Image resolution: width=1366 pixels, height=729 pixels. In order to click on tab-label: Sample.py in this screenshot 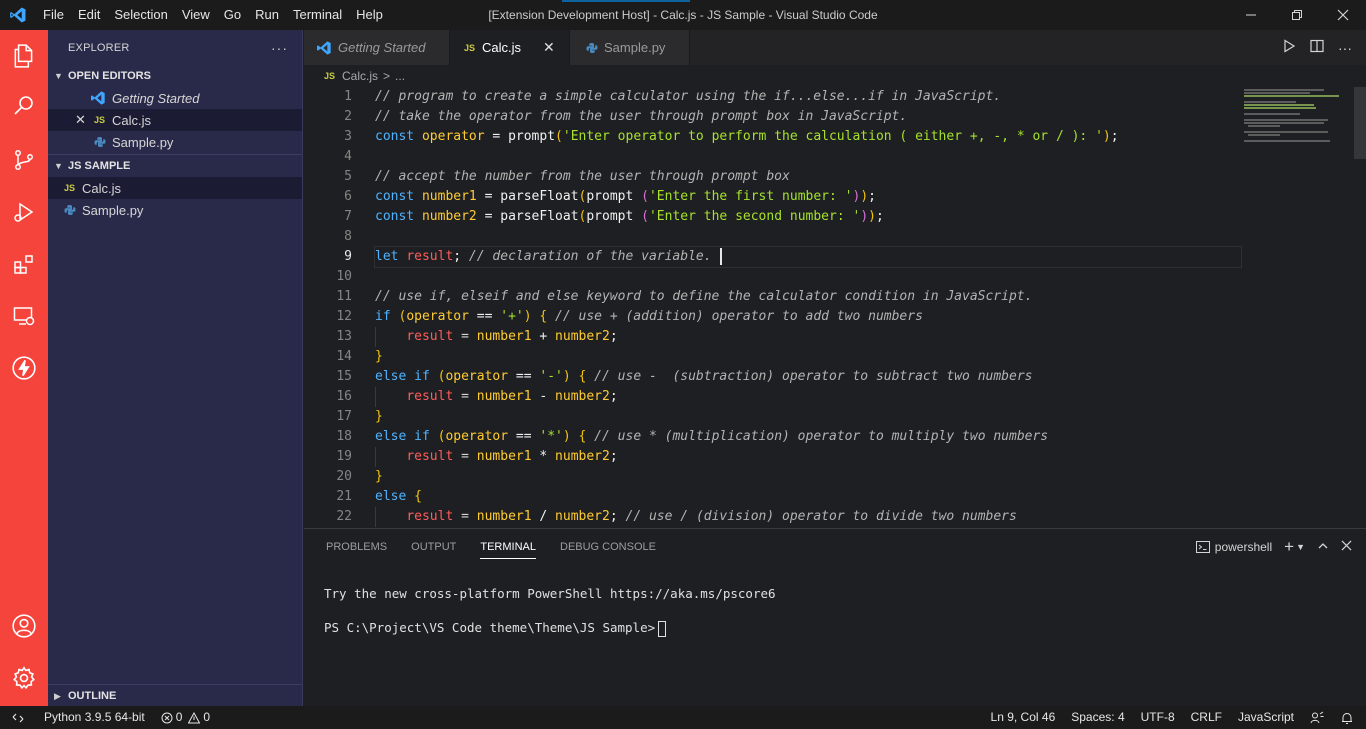, I will do `click(635, 47)`.